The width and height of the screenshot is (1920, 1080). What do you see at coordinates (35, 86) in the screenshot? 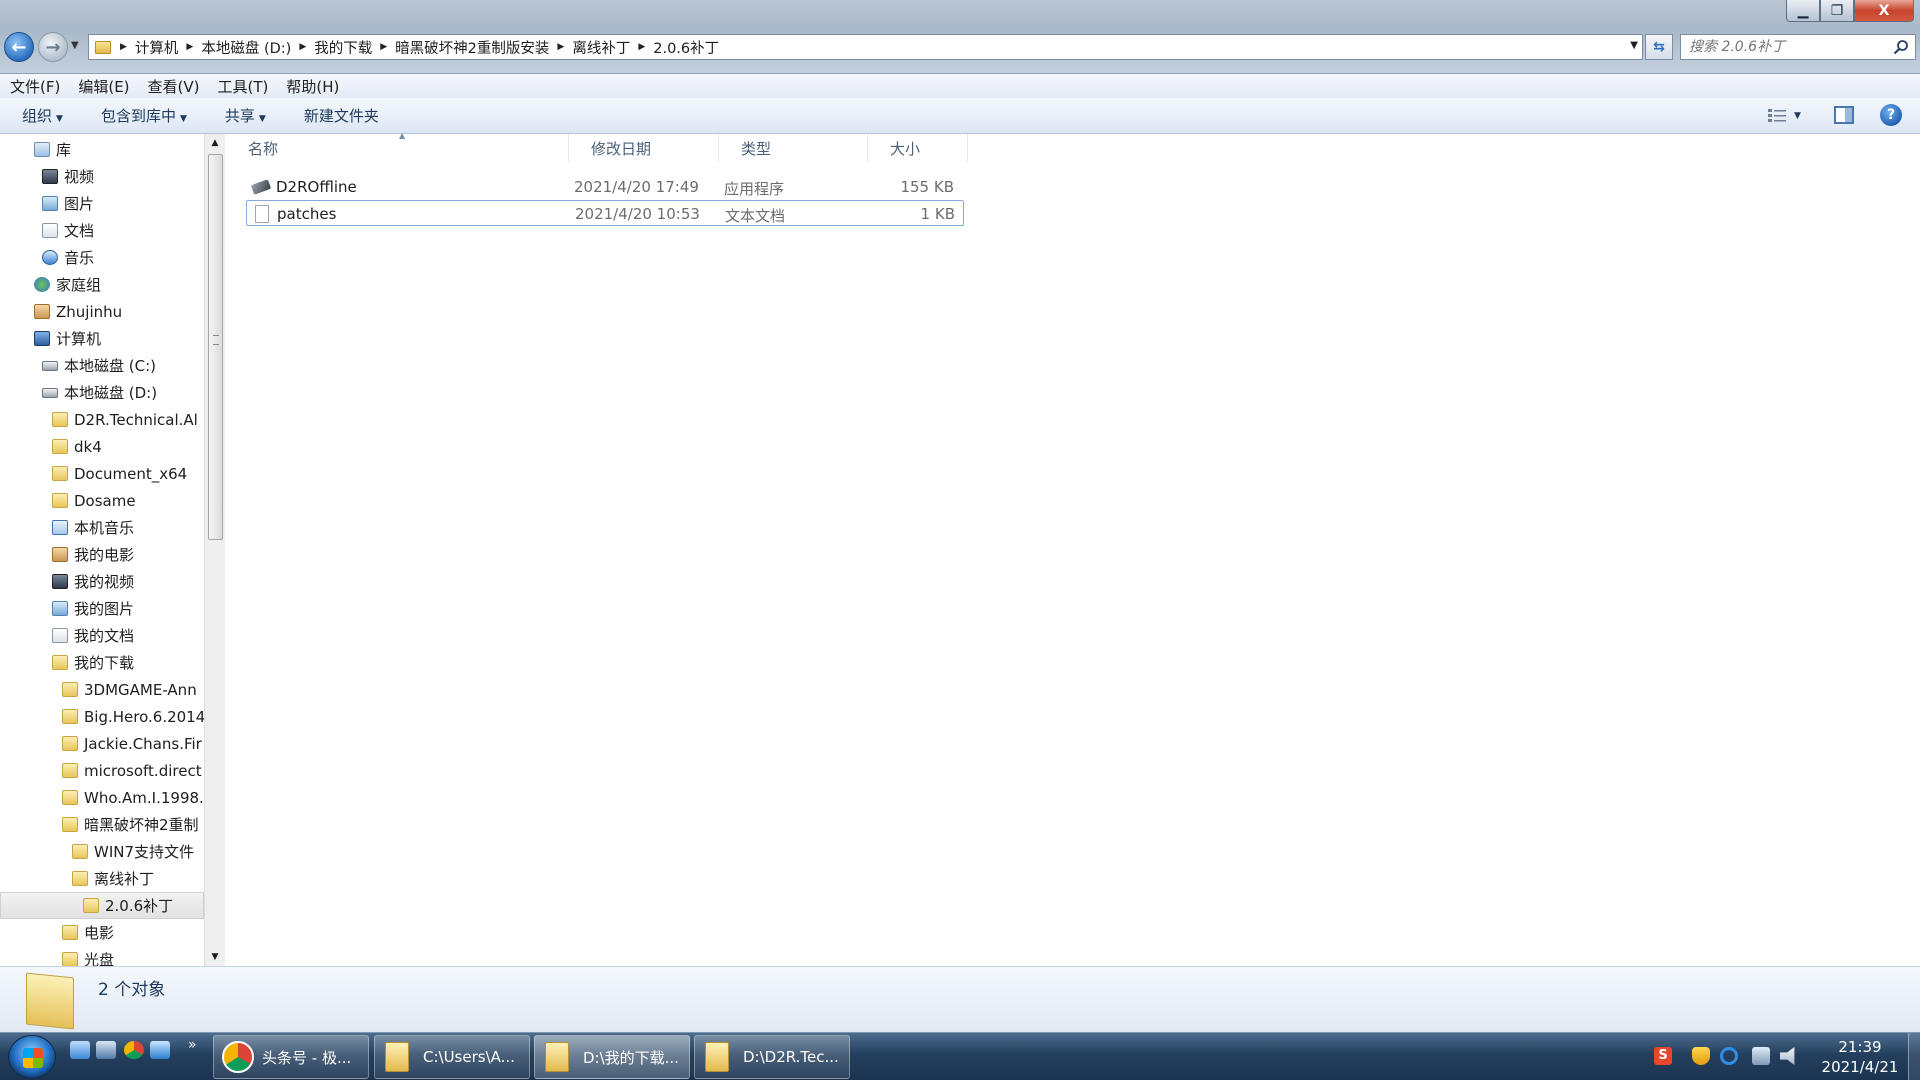
I see `menu-file: 文件(F)` at bounding box center [35, 86].